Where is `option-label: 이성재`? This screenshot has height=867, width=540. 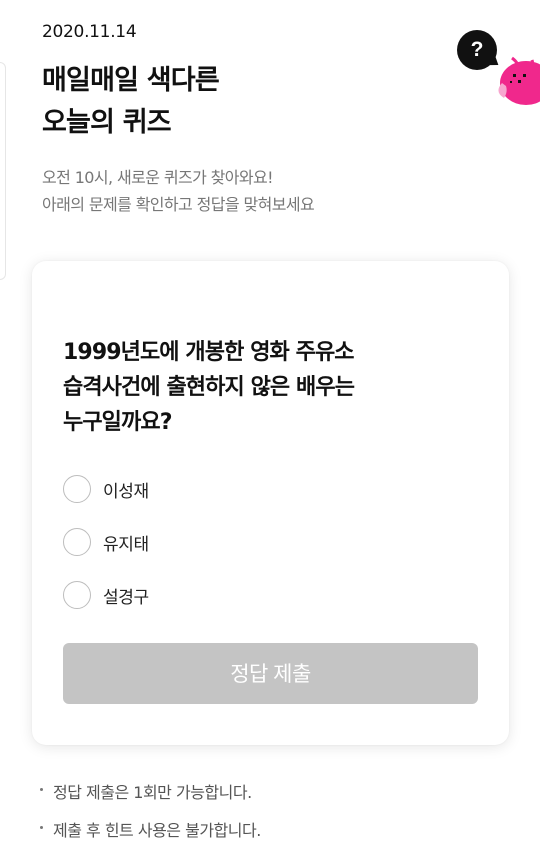 option-label: 이성재 is located at coordinates (126, 491).